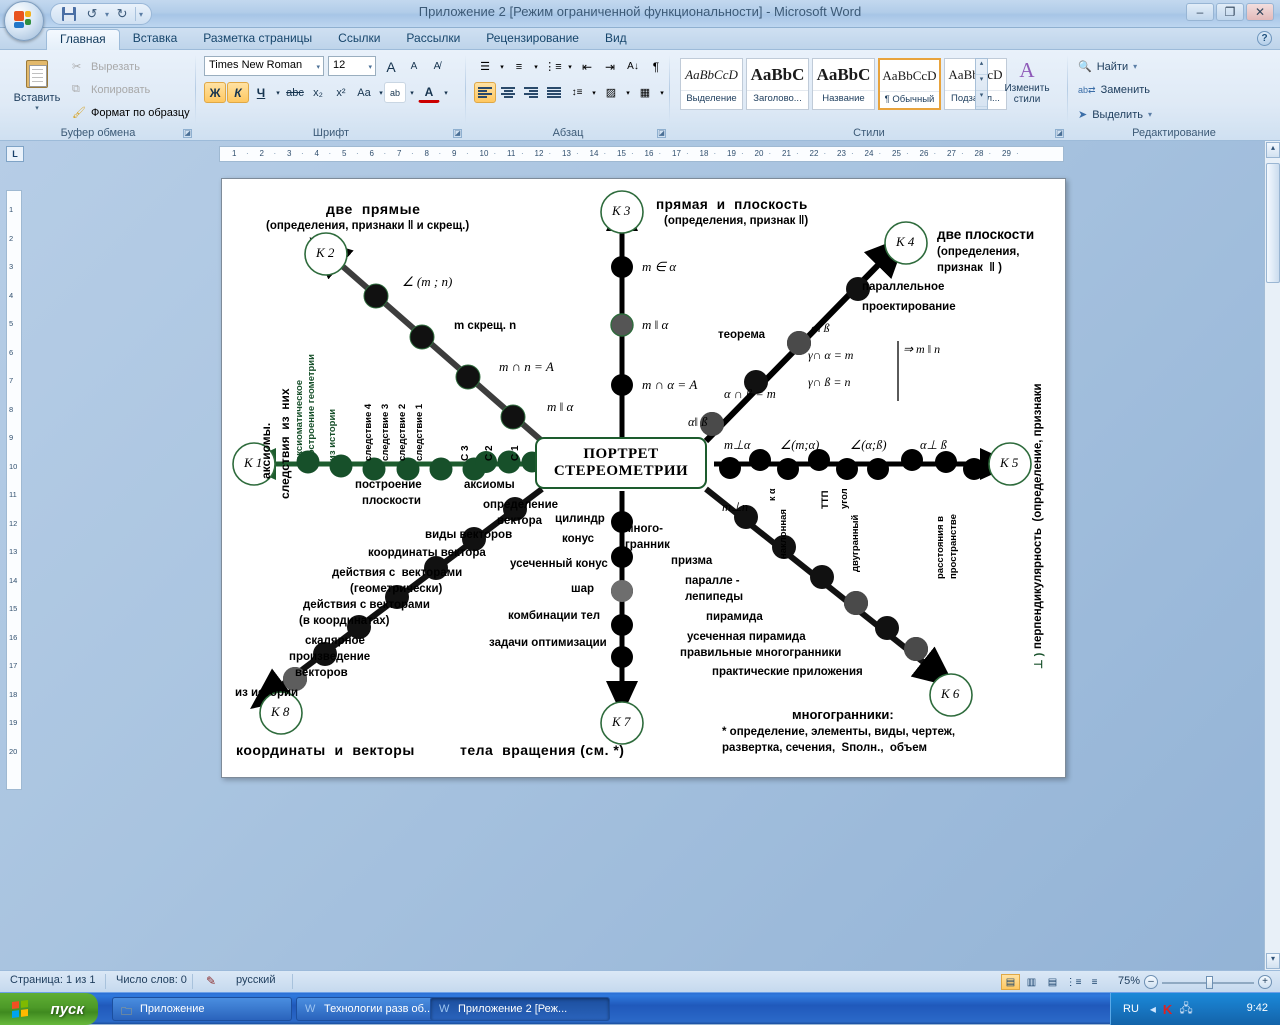 Image resolution: width=1280 pixels, height=1025 pixels. Describe the element at coordinates (131, 113) in the screenshot. I see `format-painter-button: 🖌 Формат по образцу` at that location.